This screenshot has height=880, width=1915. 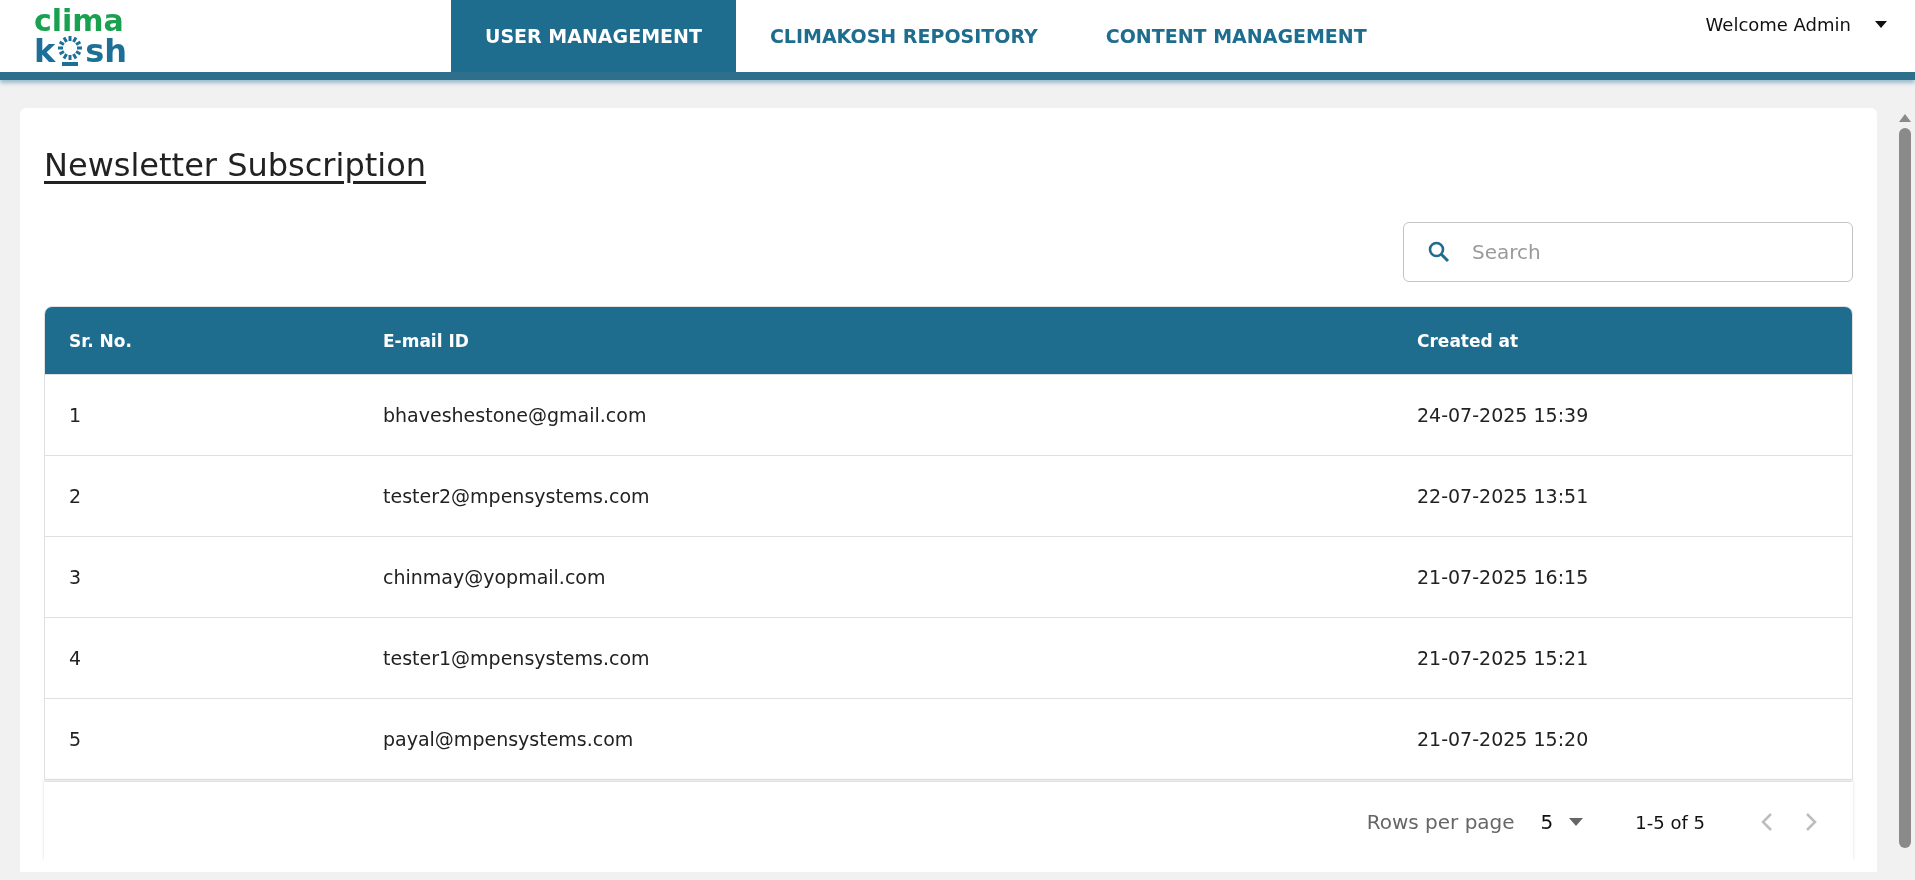 I want to click on column-header: E-mail ID, so click(x=426, y=340).